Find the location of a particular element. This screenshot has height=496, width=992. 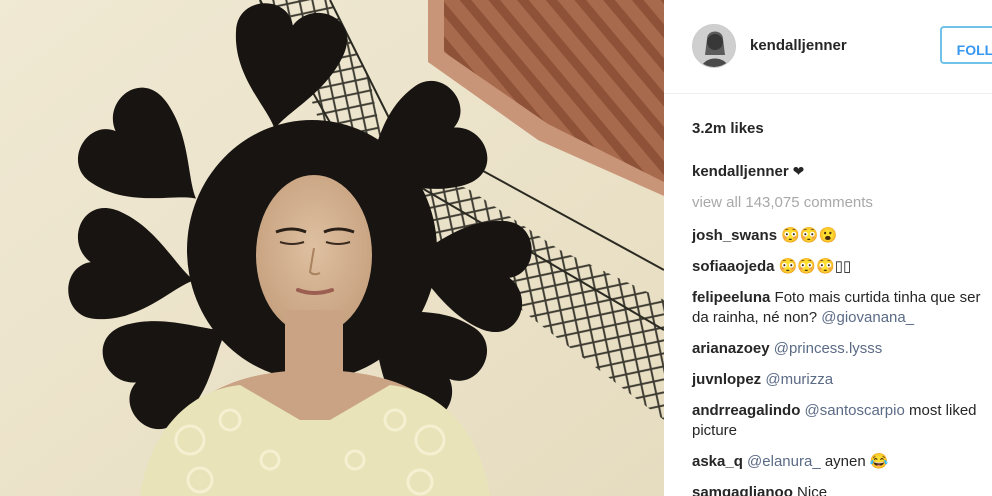

comment-mention: @princess.lysss is located at coordinates (828, 348).